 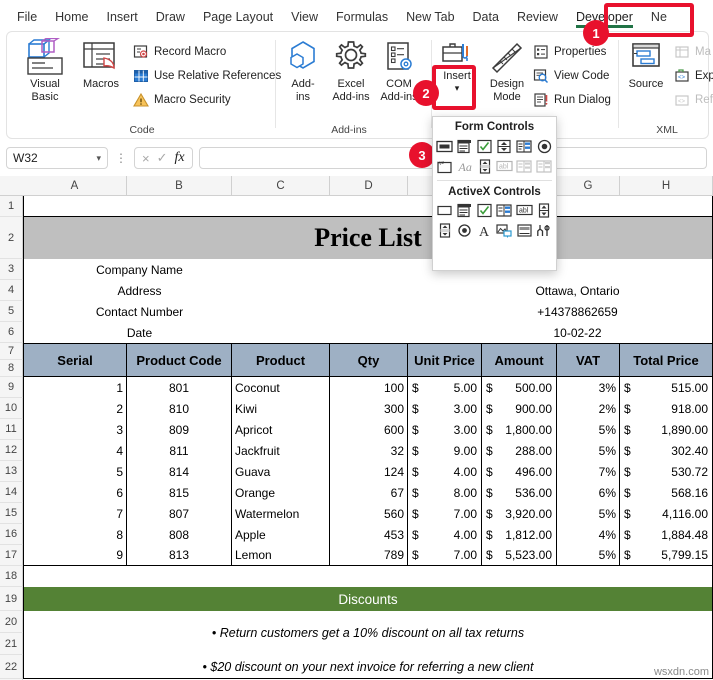 I want to click on cell-amount: $288.00, so click(x=519, y=450).